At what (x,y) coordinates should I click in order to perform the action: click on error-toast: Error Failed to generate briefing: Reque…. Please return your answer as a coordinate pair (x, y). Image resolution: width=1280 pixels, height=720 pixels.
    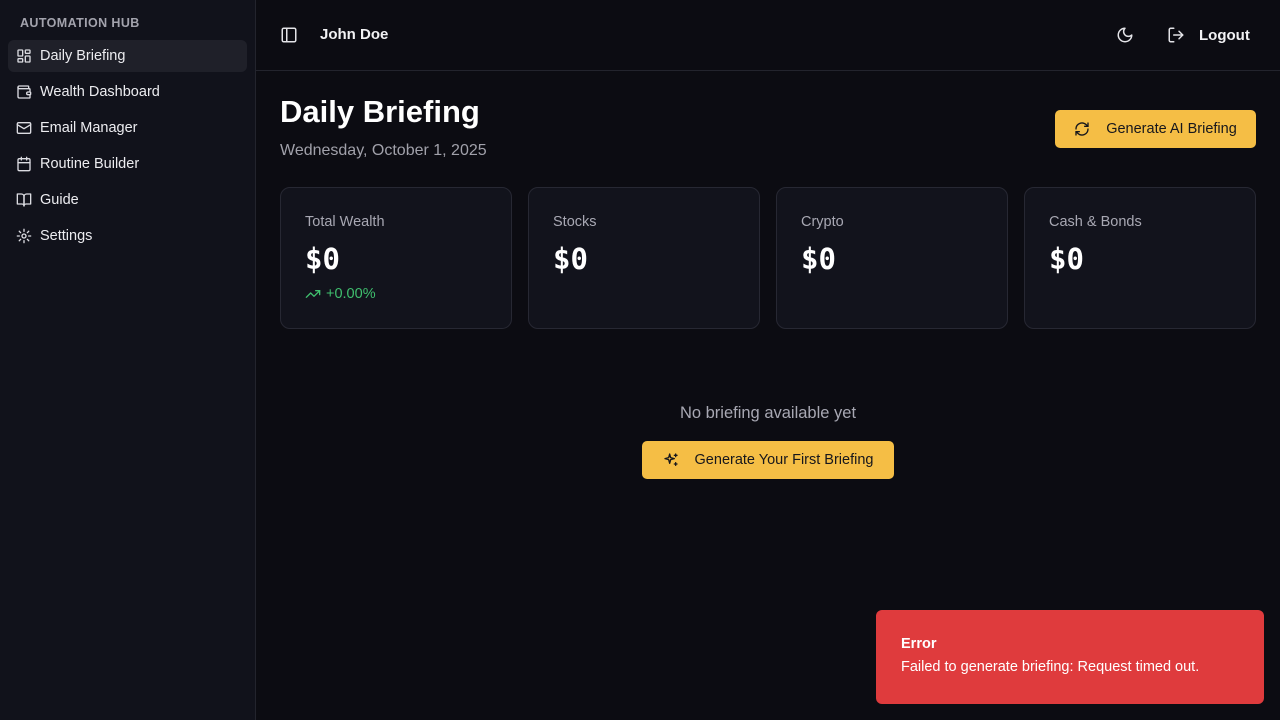
    Looking at the image, I should click on (1070, 657).